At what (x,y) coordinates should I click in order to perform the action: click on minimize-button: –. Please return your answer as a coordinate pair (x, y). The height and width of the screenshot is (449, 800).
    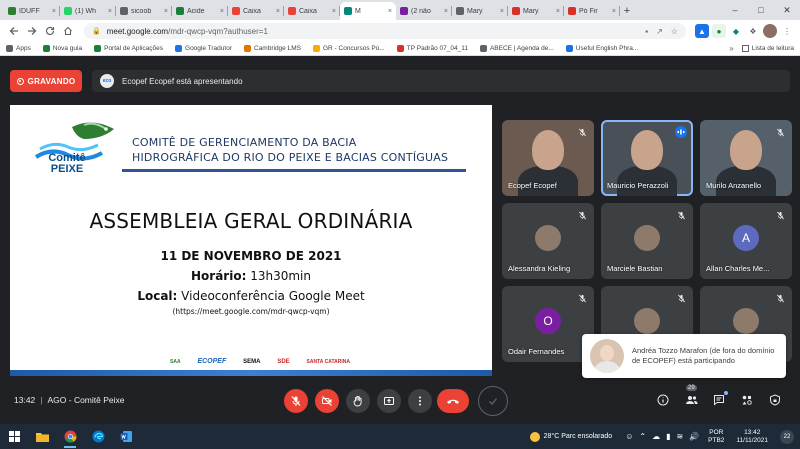
    Looking at the image, I should click on (735, 10).